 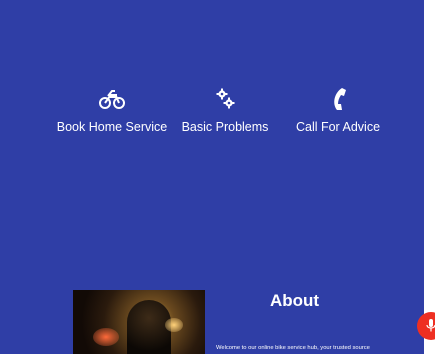 What do you see at coordinates (112, 127) in the screenshot?
I see `service-label: Book Home Service` at bounding box center [112, 127].